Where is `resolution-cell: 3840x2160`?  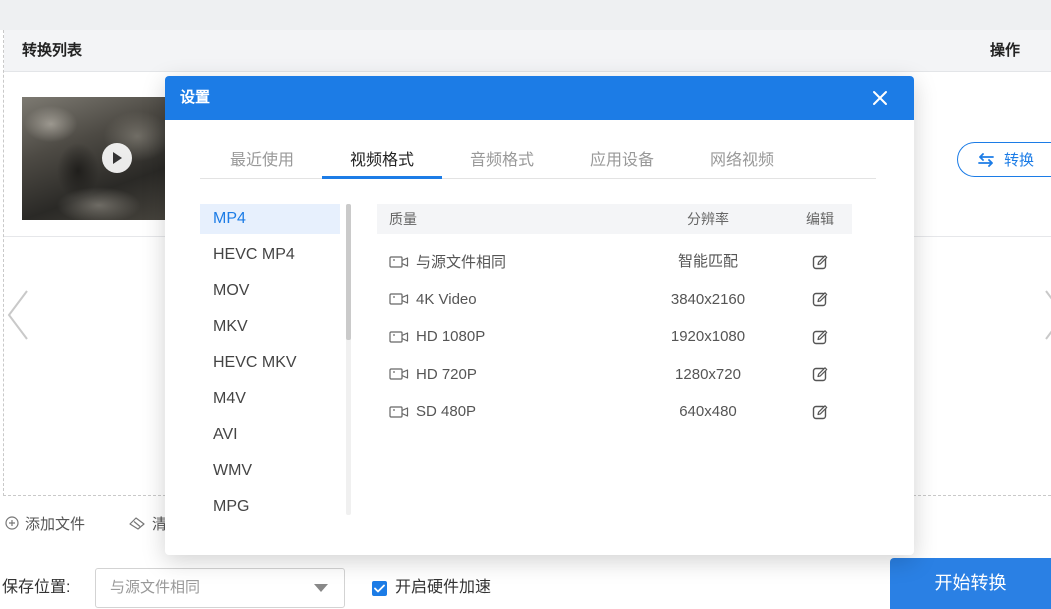 resolution-cell: 3840x2160 is located at coordinates (708, 299).